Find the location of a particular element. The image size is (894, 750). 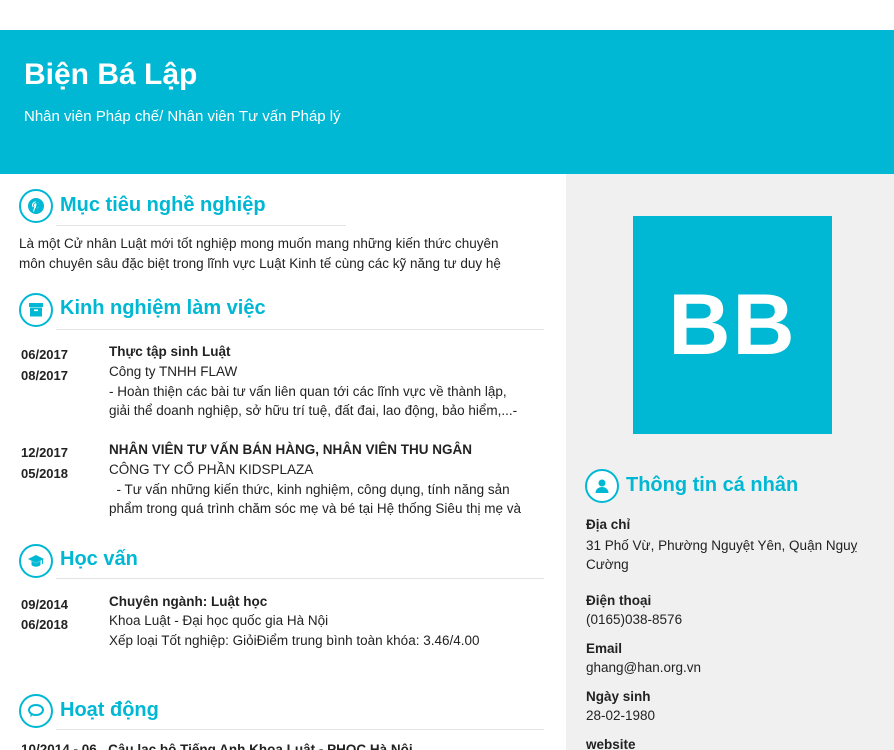

experience-1-end: 08/2017 is located at coordinates (44, 375).